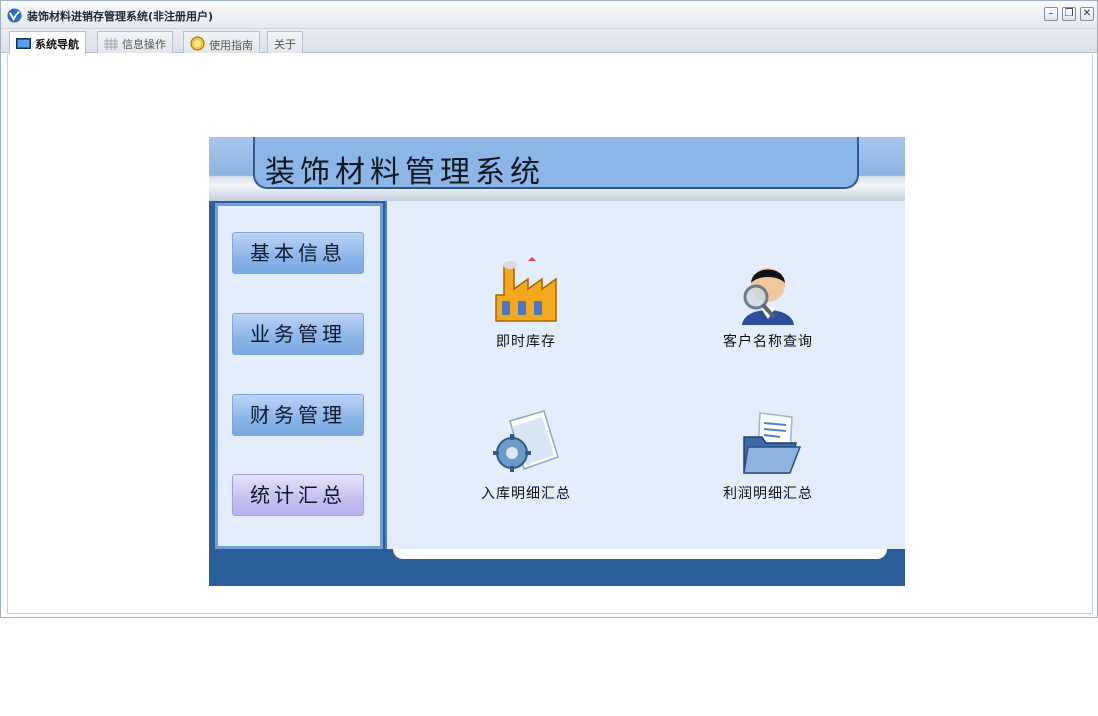 The width and height of the screenshot is (1098, 716). What do you see at coordinates (299, 376) in the screenshot?
I see `sidebar: 基本信息 业务管理 财务管理 统计汇总` at bounding box center [299, 376].